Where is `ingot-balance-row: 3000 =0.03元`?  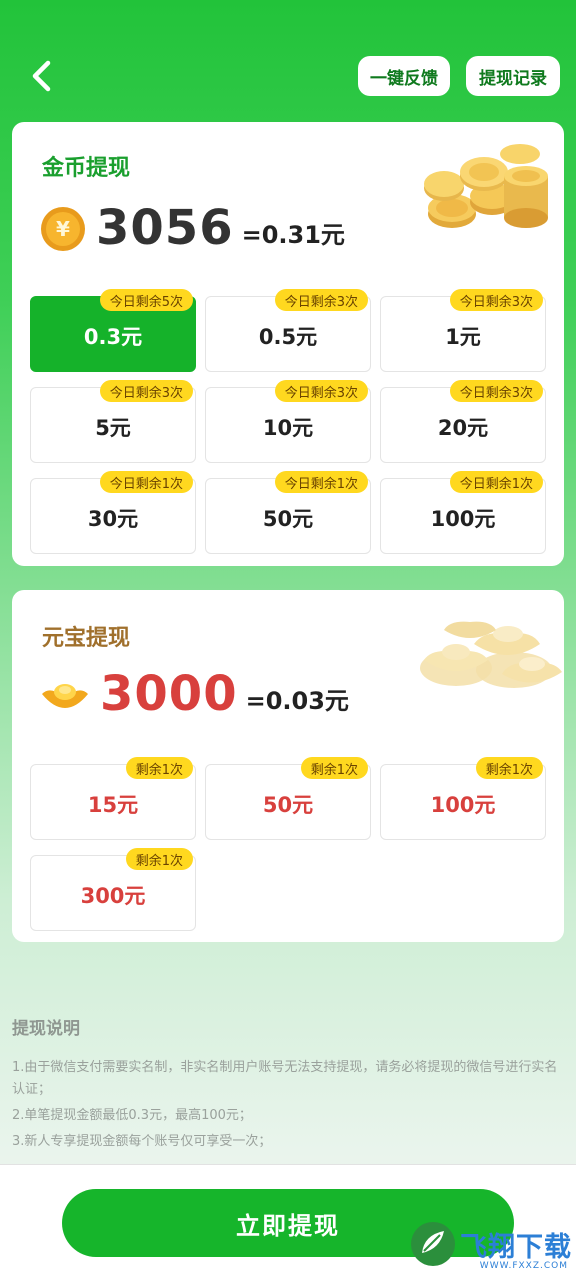
ingot-balance-row: 3000 =0.03元 is located at coordinates (194, 694).